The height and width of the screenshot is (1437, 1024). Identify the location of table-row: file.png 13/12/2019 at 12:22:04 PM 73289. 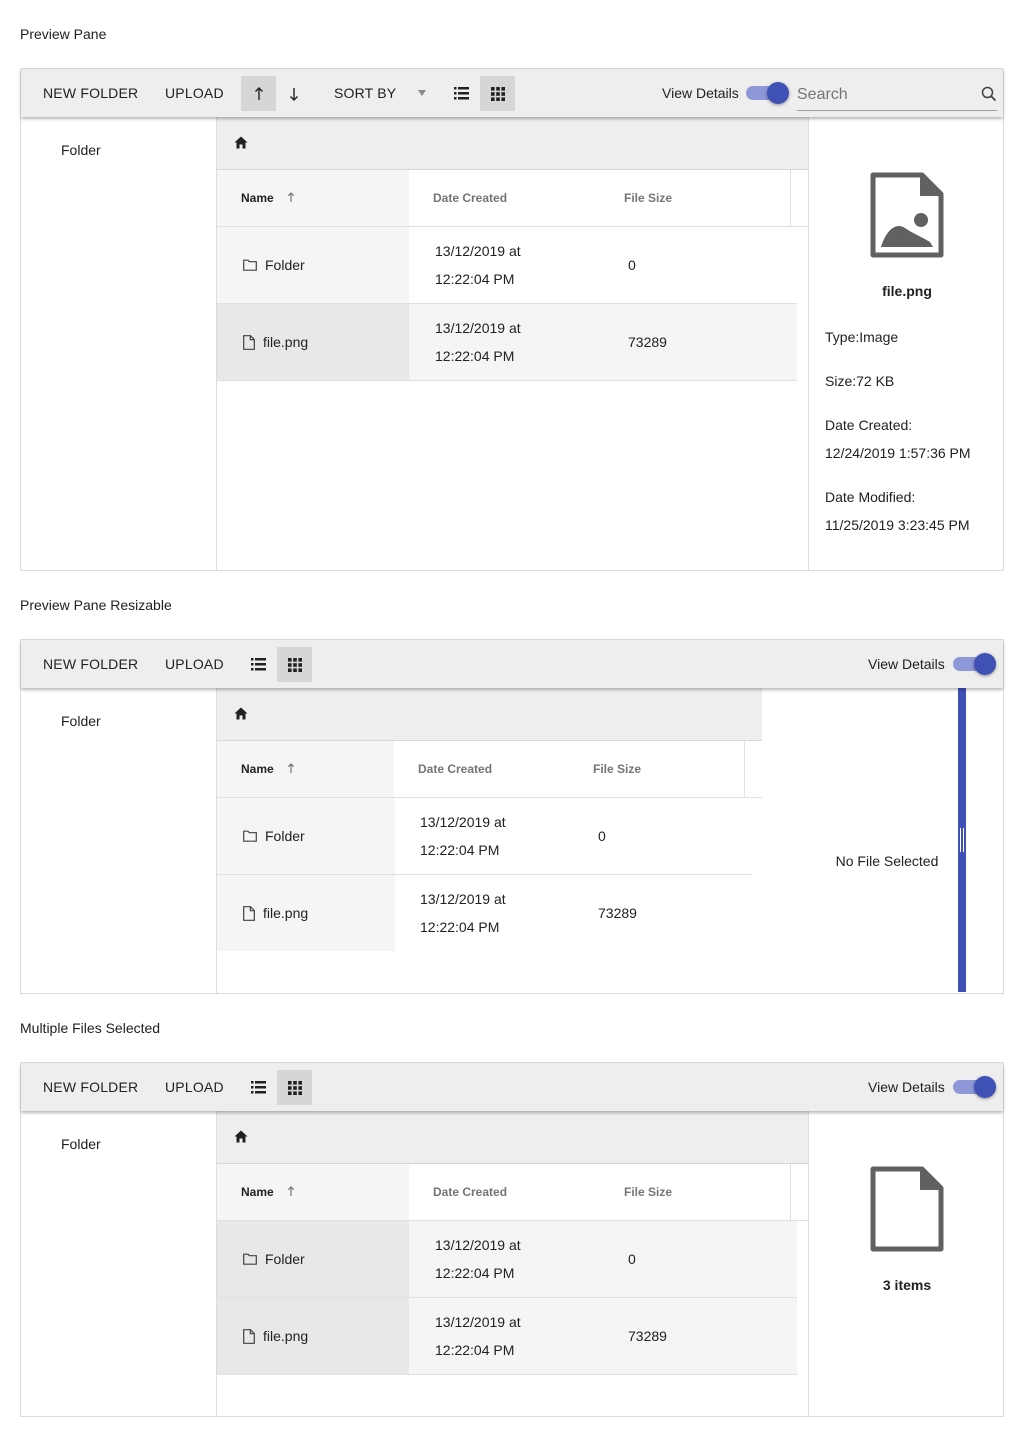
(484, 913).